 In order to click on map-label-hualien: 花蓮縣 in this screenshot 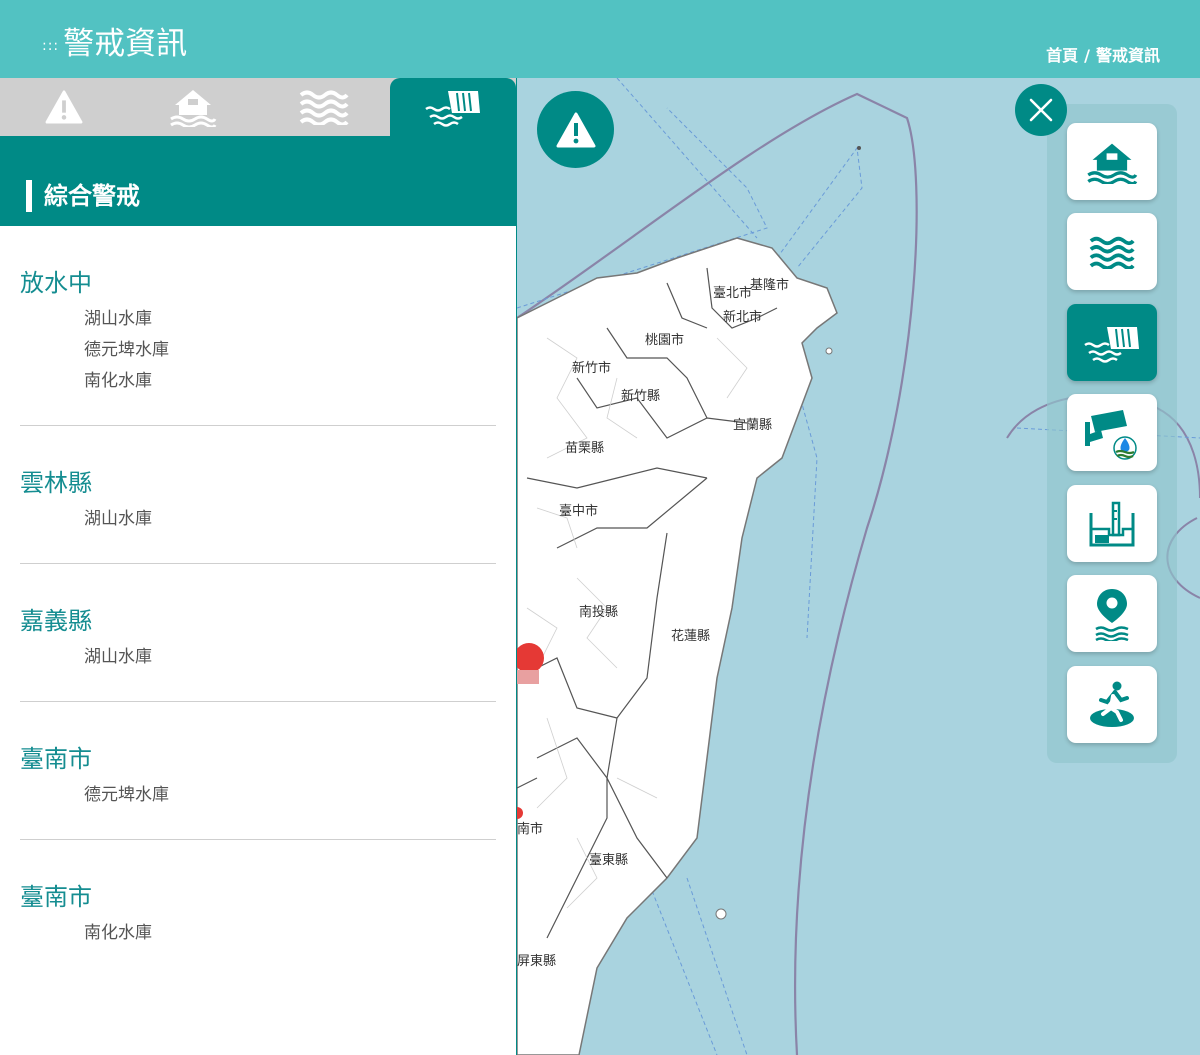, I will do `click(691, 636)`.